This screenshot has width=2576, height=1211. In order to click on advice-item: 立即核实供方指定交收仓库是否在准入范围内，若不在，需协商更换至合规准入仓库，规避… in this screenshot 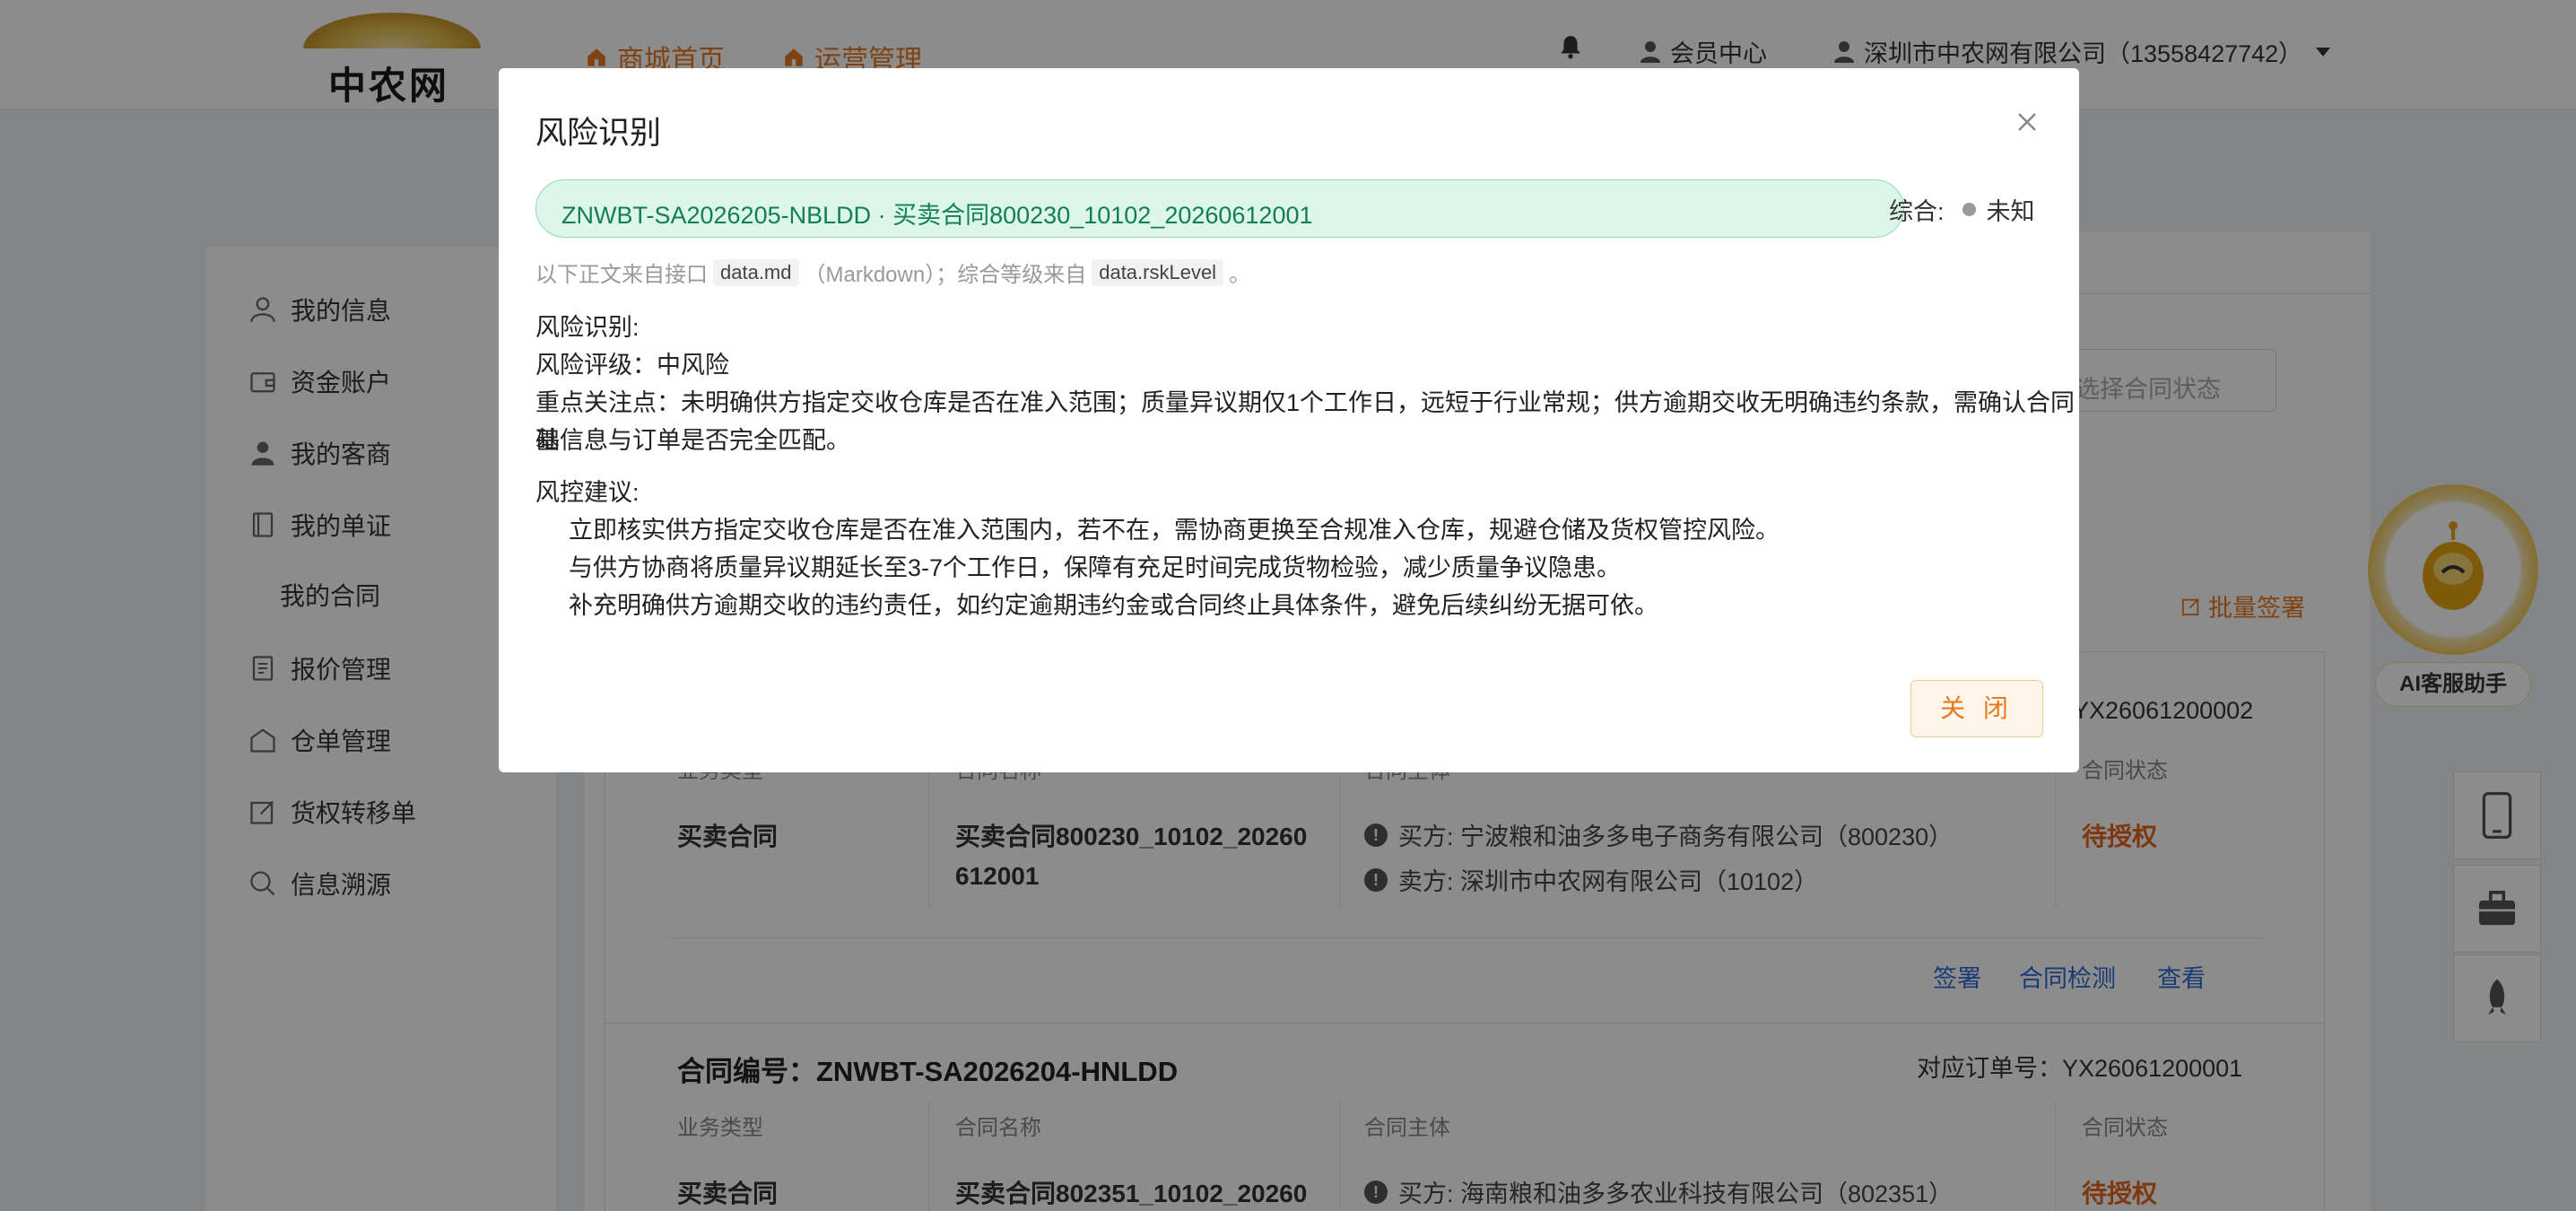, I will do `click(1174, 530)`.